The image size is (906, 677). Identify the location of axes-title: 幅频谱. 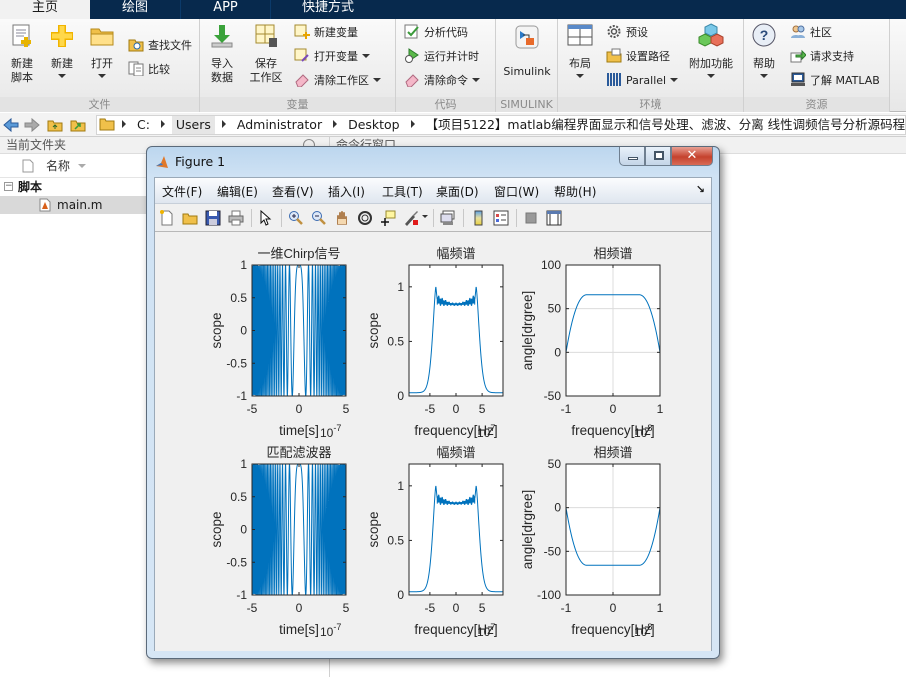
(455, 253).